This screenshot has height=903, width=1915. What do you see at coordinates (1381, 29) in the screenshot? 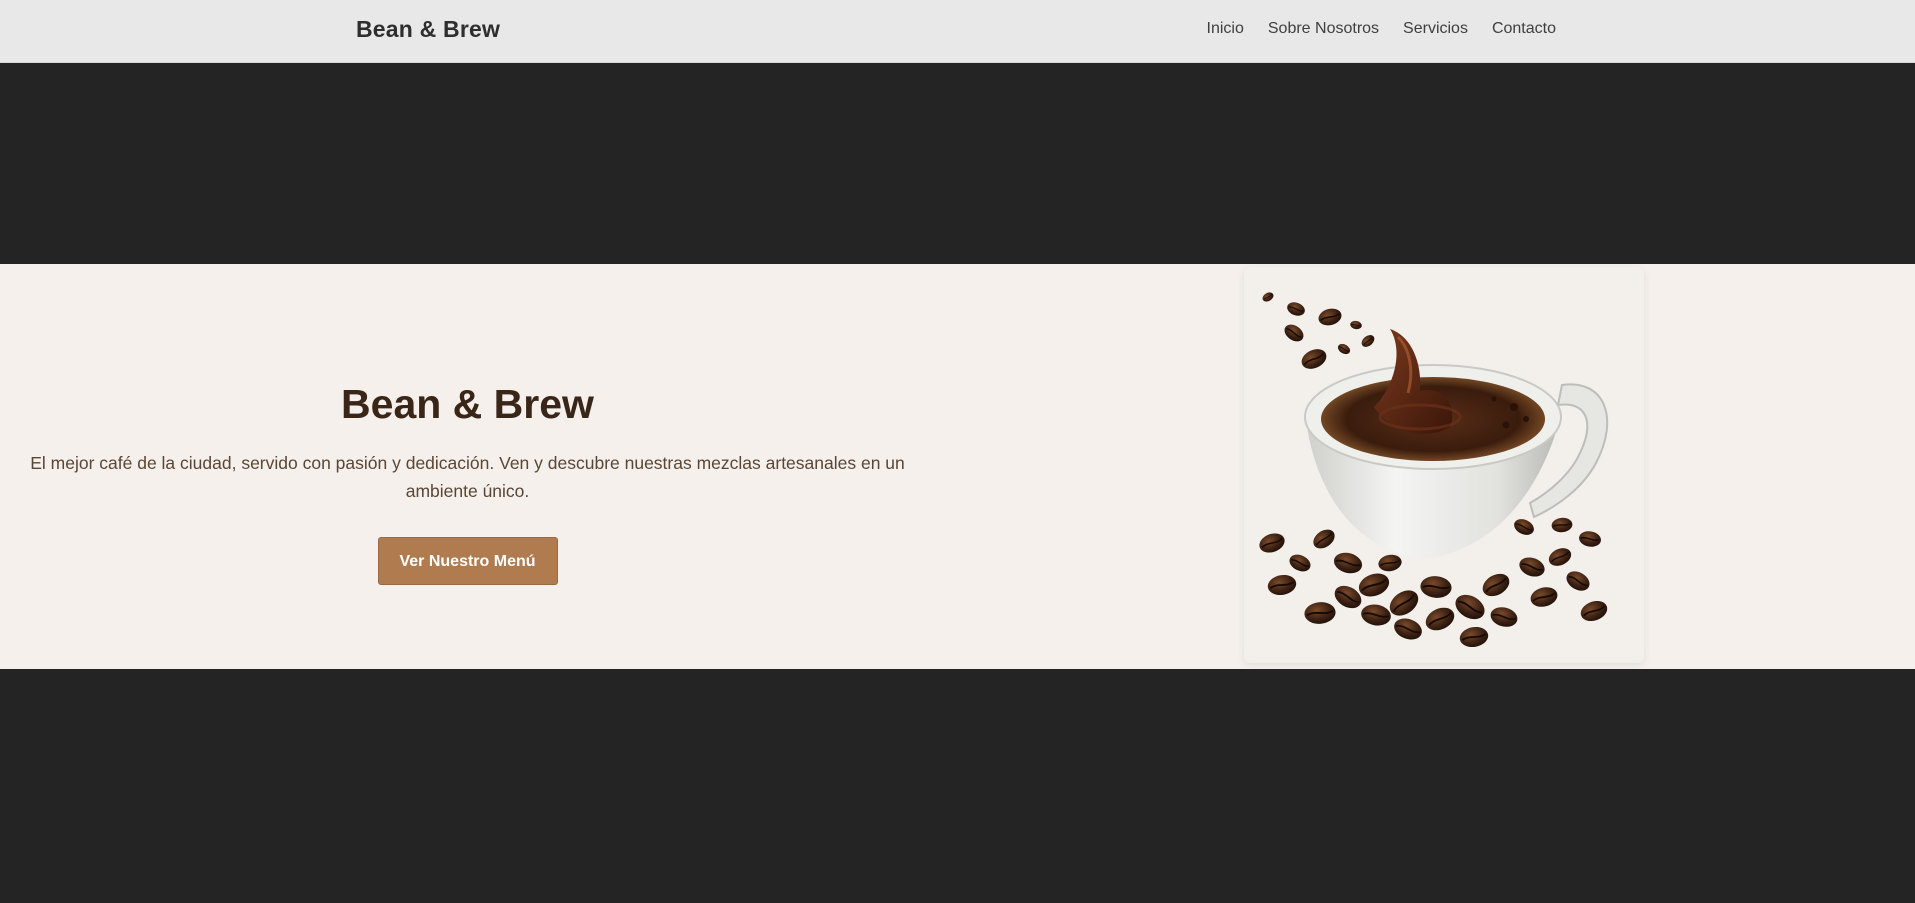
I see `nav-menu: Inicio Sobre Nosotros Servicios Contacto` at bounding box center [1381, 29].